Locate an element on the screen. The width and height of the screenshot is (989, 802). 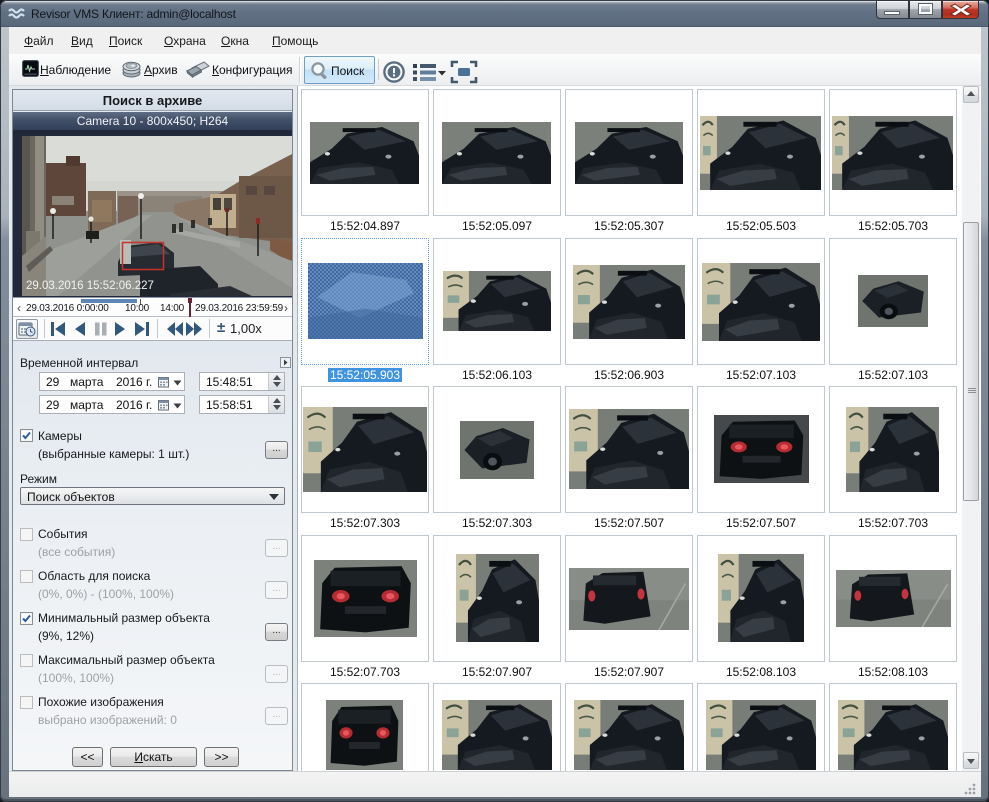
svg-text: 29.03.2016 15:52:06.227 is located at coordinates (90, 286).